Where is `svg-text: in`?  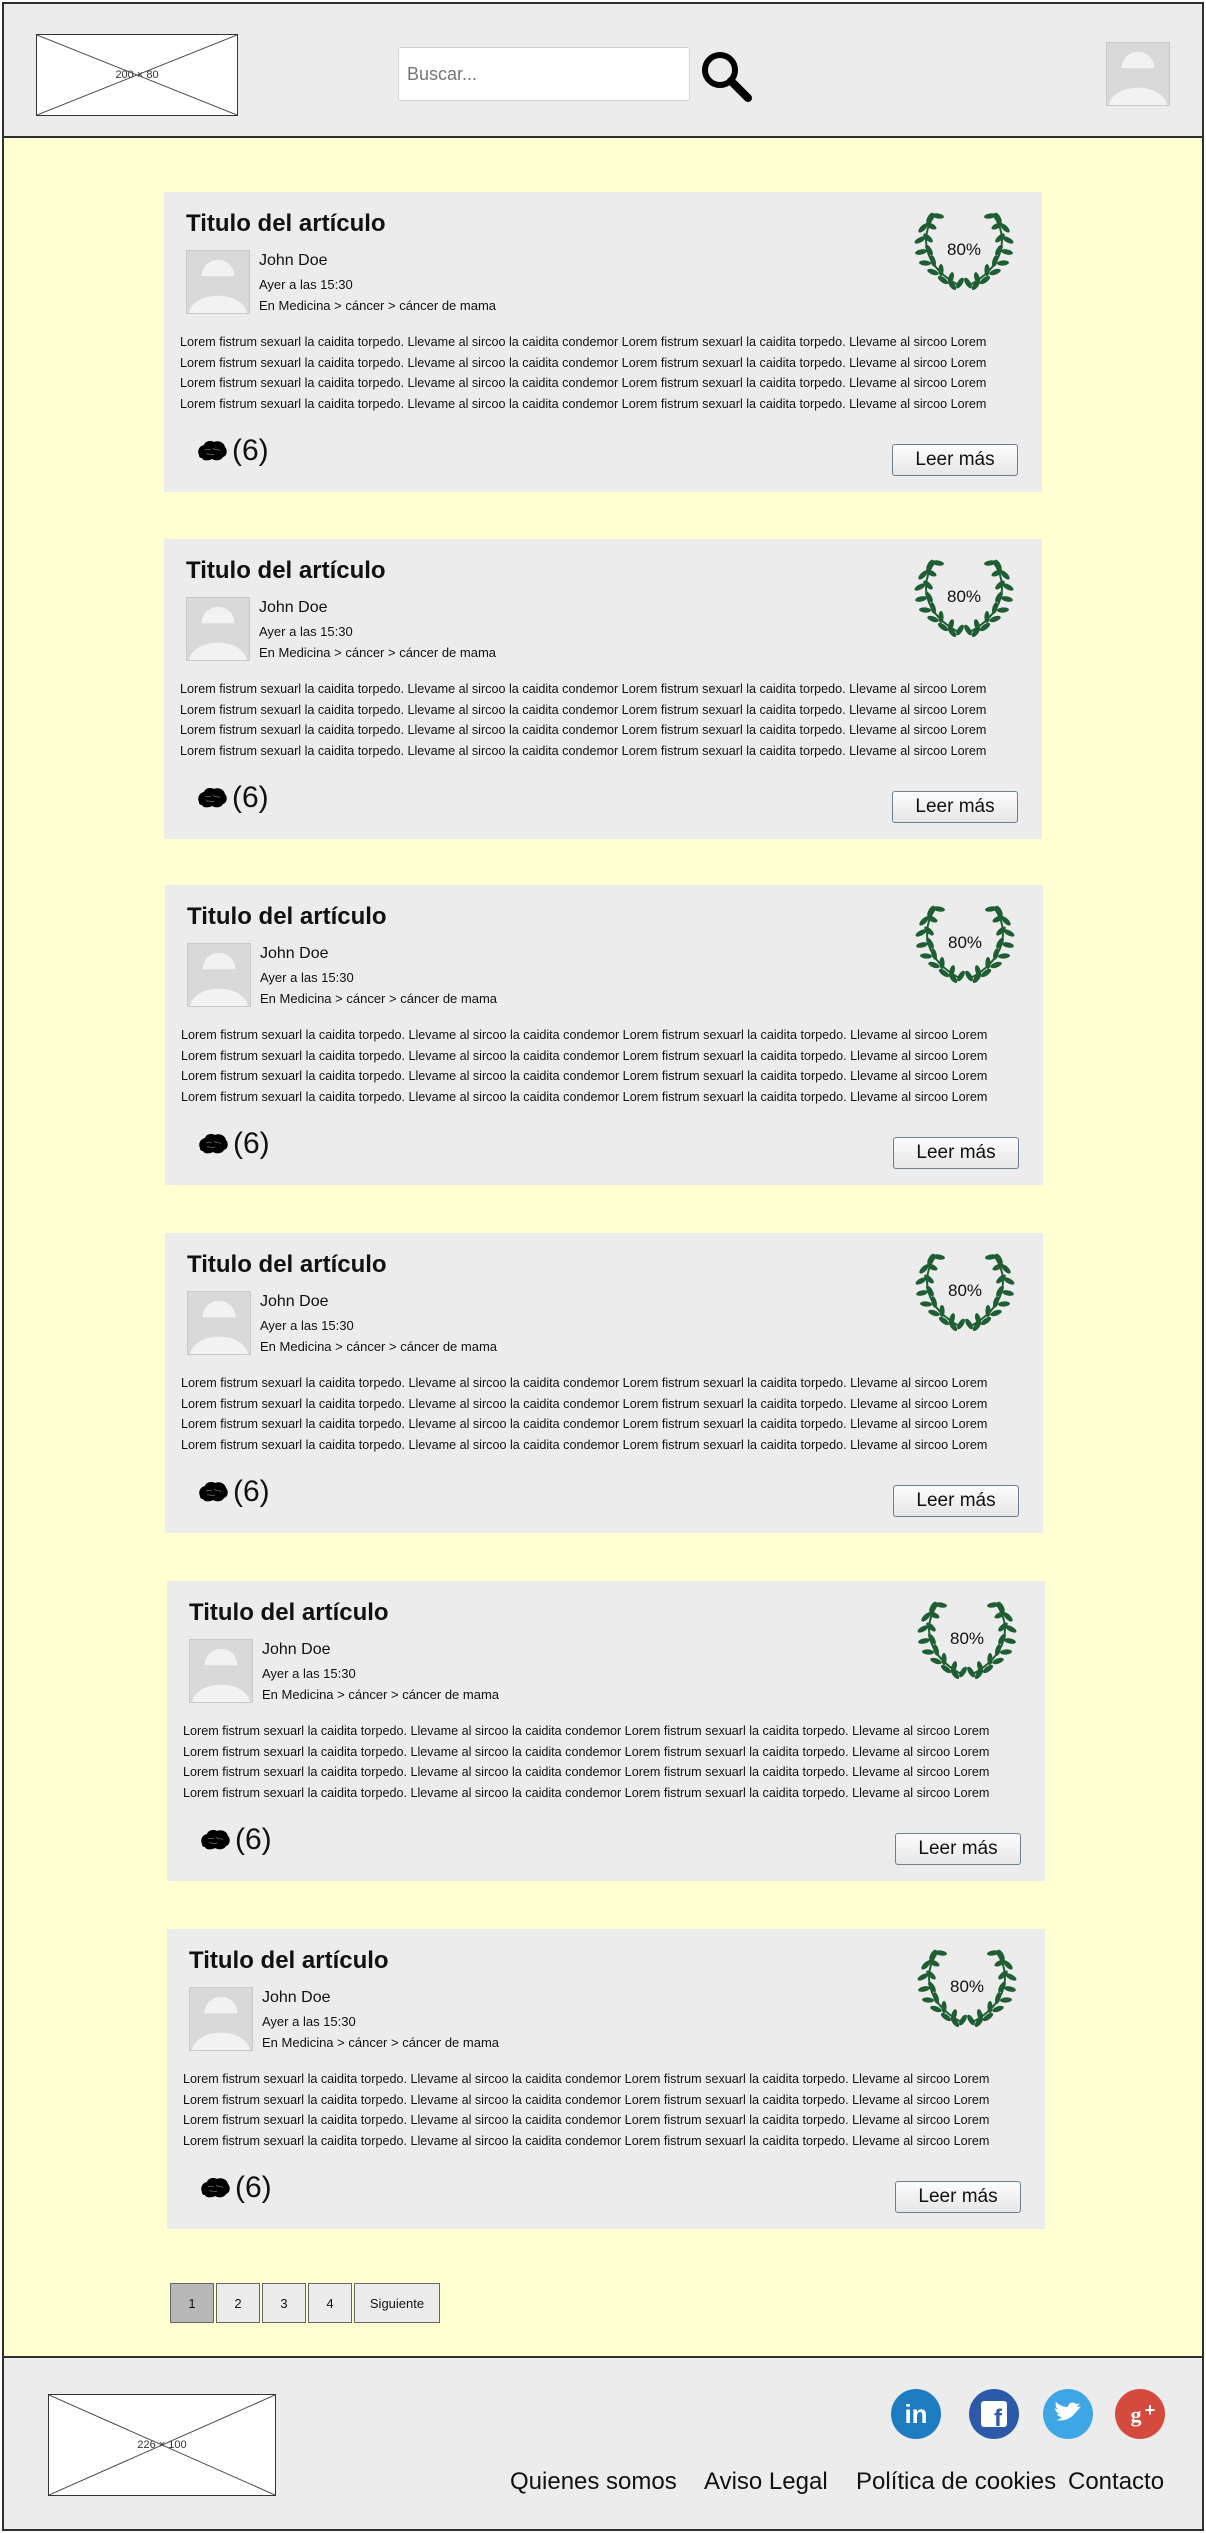
svg-text: in is located at coordinates (915, 2414).